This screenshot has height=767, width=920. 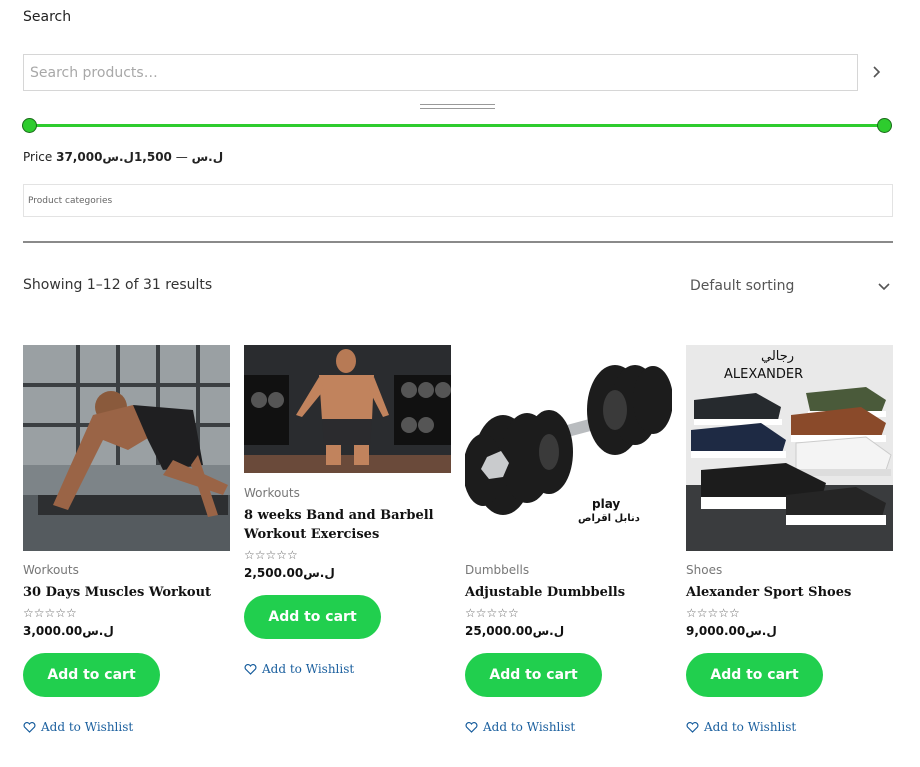 I want to click on image-caption: play, so click(x=606, y=504).